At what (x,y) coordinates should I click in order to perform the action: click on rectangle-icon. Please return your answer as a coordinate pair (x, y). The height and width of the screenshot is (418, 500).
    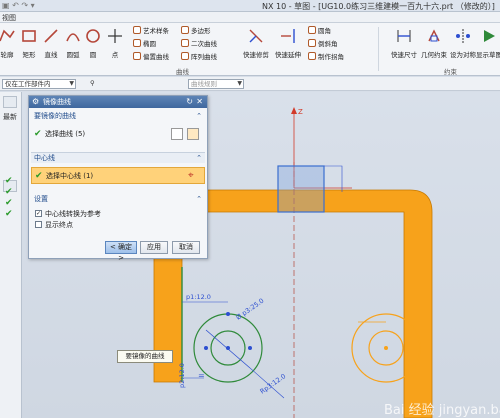
    Looking at the image, I should click on (29, 36).